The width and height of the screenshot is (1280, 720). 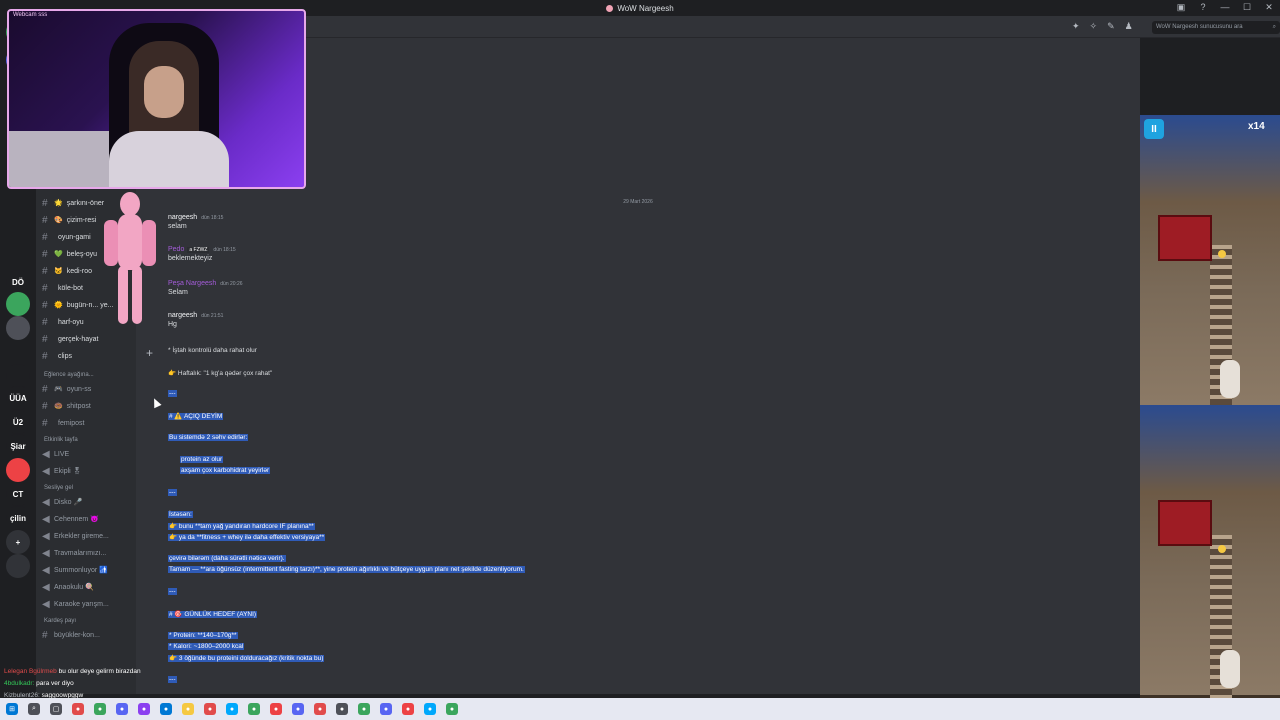 I want to click on channel-item: # köle-bot, so click(x=62, y=288).